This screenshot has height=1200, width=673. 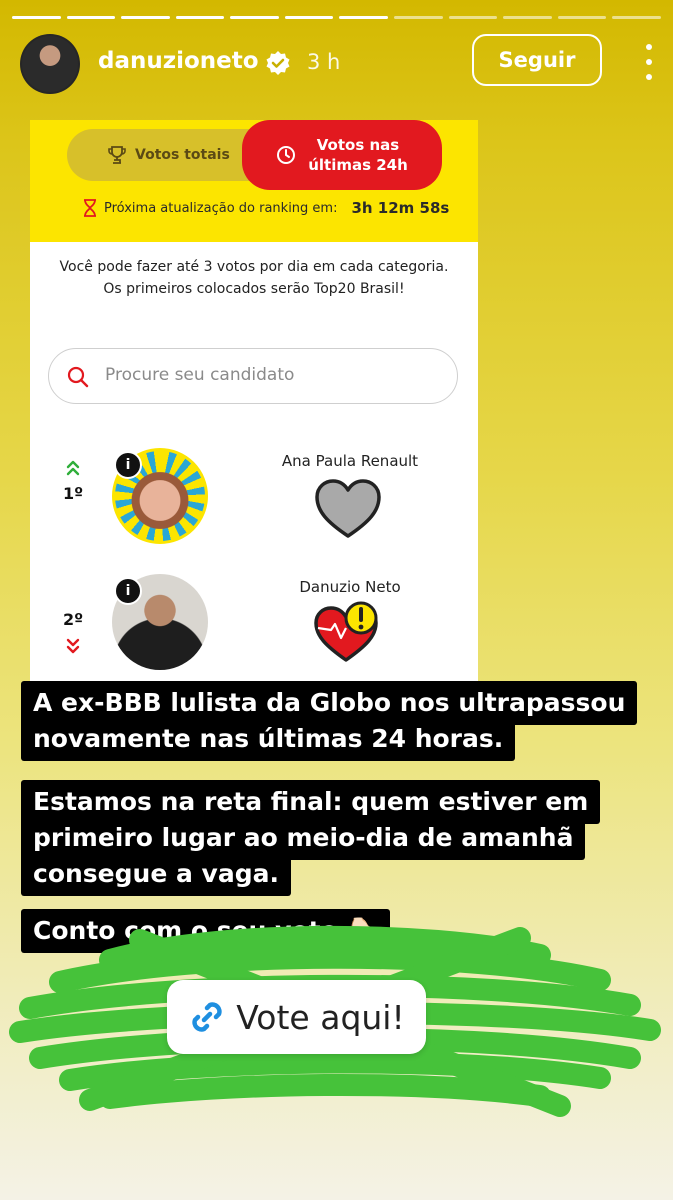 I want to click on candidate-search-input: Procure seu candidato, so click(x=253, y=376).